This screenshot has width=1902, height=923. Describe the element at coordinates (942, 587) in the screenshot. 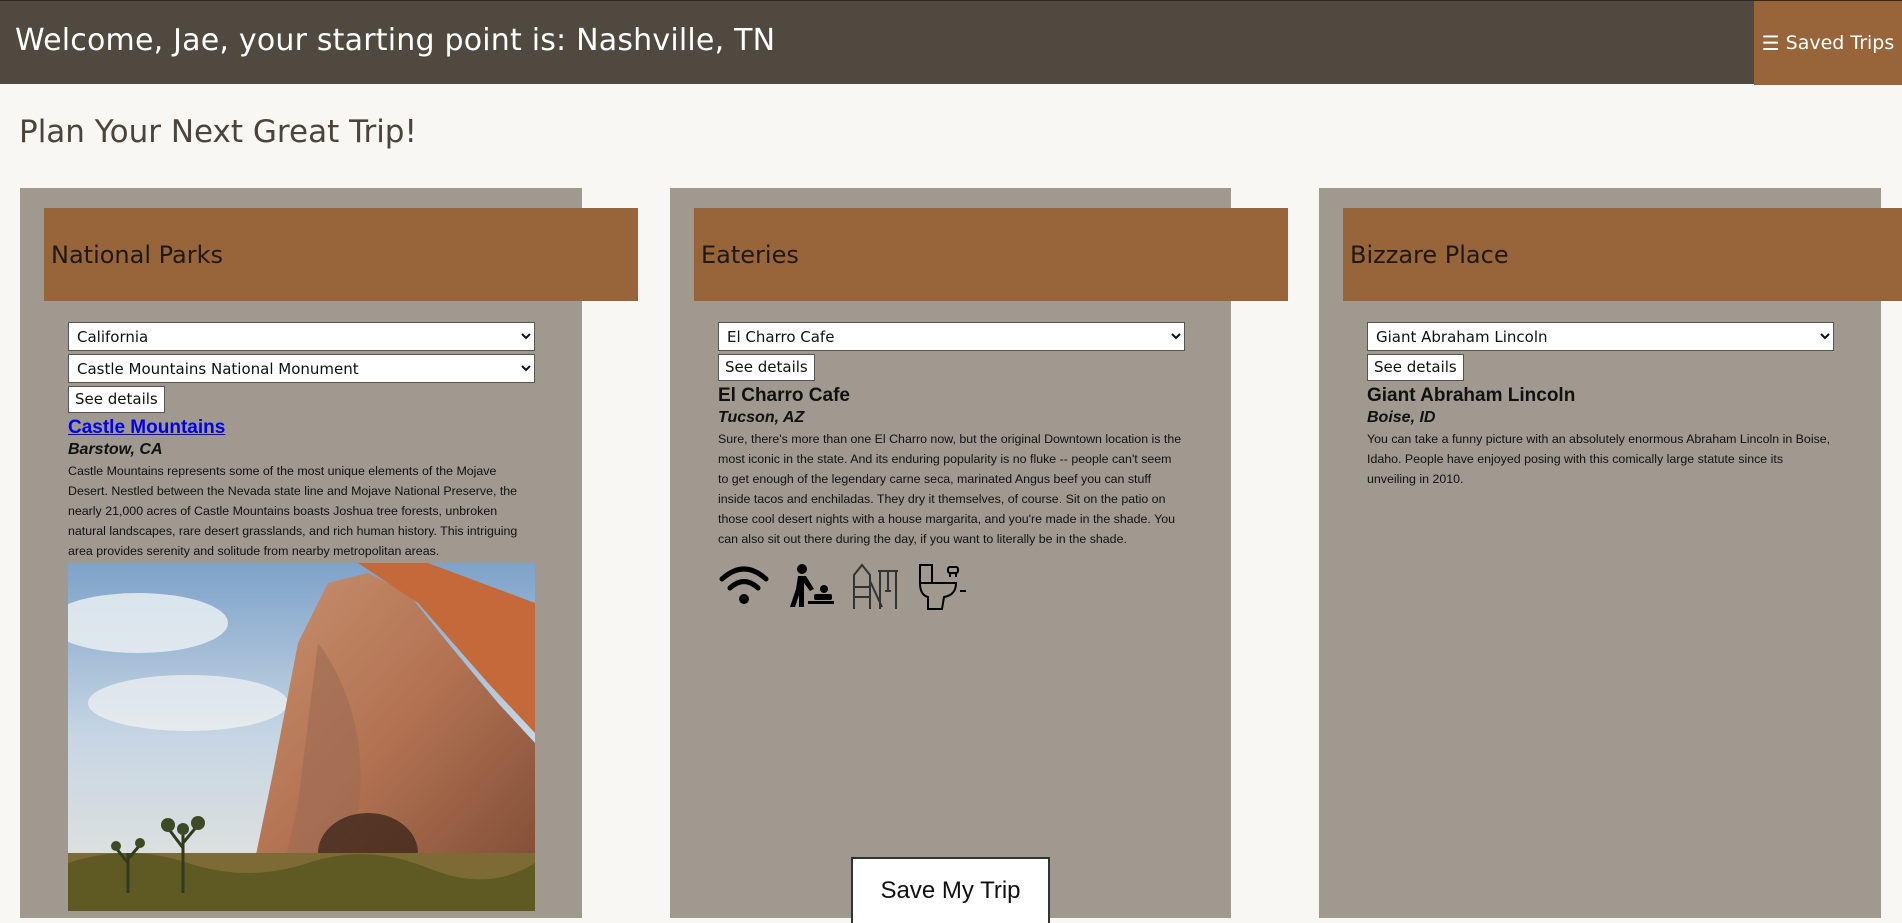

I see `restroom-icon` at that location.